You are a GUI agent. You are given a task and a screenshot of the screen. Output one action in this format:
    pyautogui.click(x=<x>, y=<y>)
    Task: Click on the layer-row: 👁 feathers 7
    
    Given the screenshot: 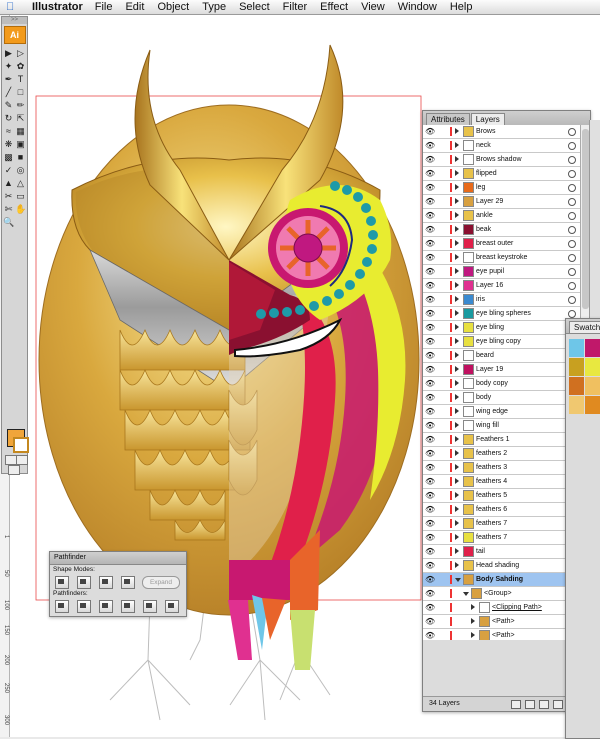 What is the action you would take?
    pyautogui.click(x=501, y=524)
    